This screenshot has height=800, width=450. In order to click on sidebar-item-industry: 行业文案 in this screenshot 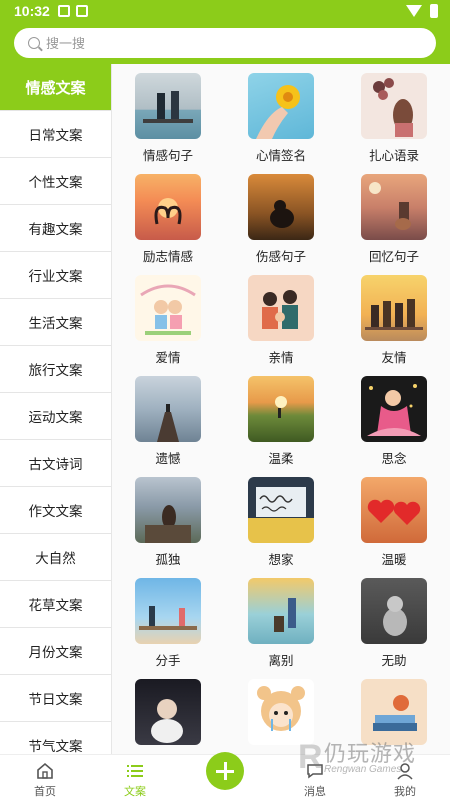, I will do `click(55, 275)`.